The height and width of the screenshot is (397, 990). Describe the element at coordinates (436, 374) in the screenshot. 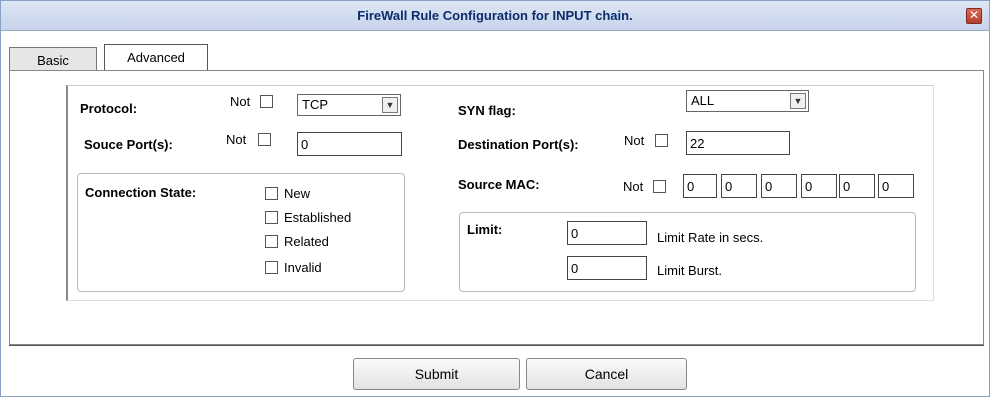

I see `submit-button: Submit` at that location.